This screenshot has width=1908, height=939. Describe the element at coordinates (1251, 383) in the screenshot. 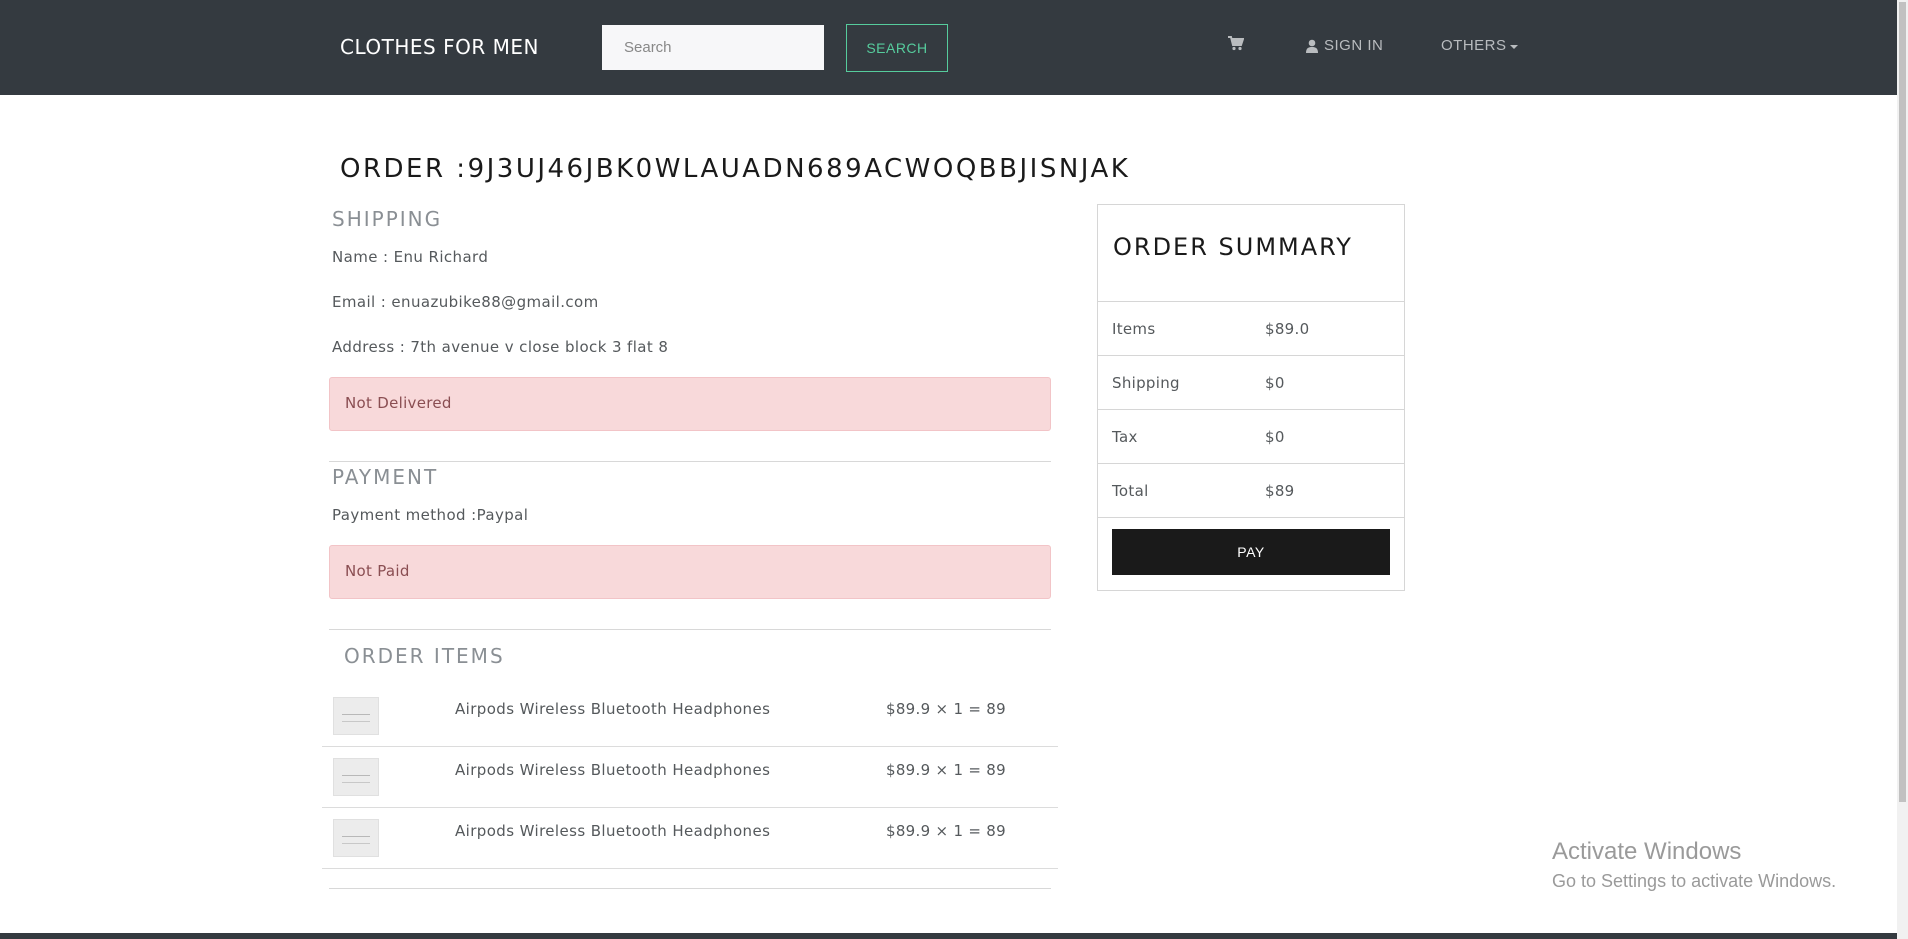

I see `summary-row-shipping: Shipping $0` at that location.